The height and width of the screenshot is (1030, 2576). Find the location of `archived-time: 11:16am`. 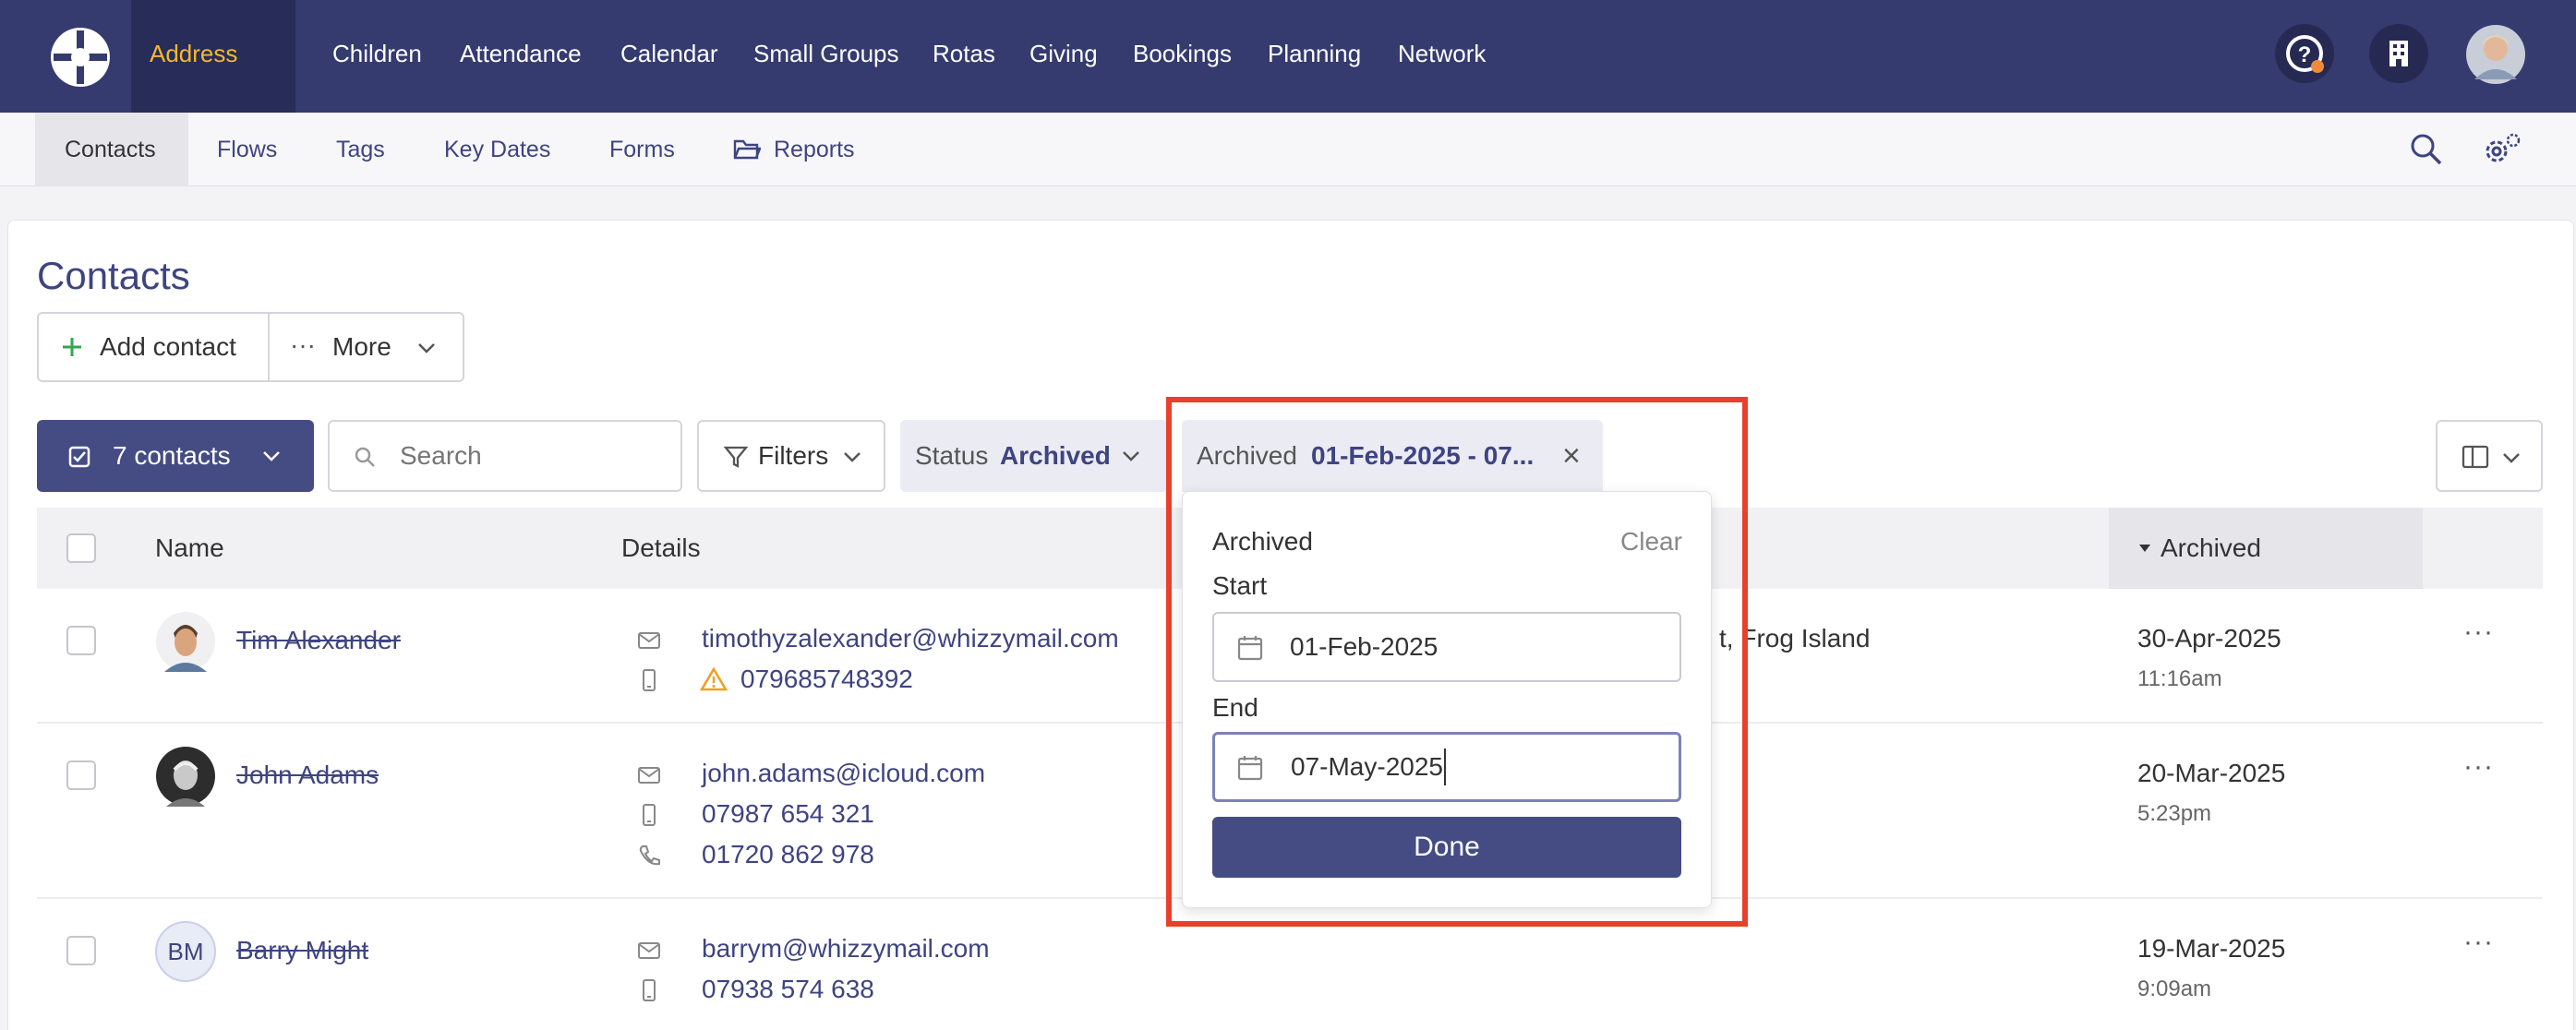

archived-time: 11:16am is located at coordinates (2179, 678).